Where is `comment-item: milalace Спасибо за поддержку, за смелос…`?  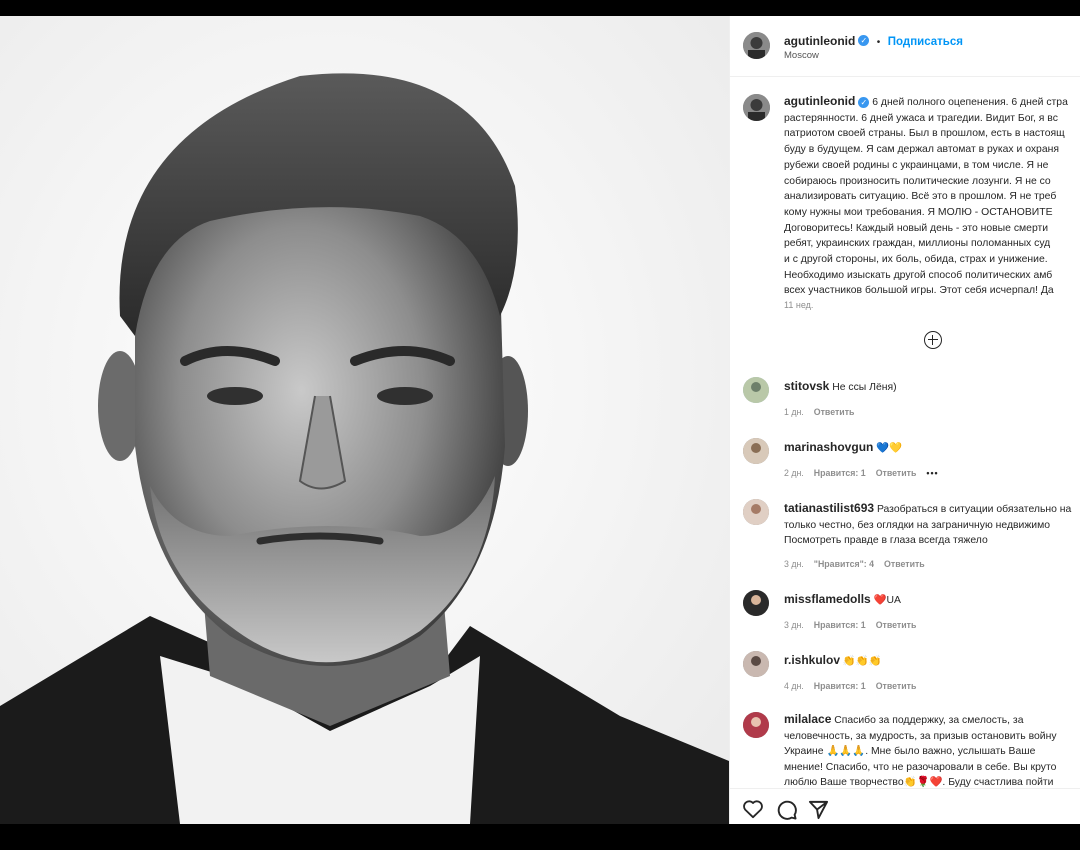 comment-item: milalace Спасибо за поддержку, за смелос… is located at coordinates (905, 752).